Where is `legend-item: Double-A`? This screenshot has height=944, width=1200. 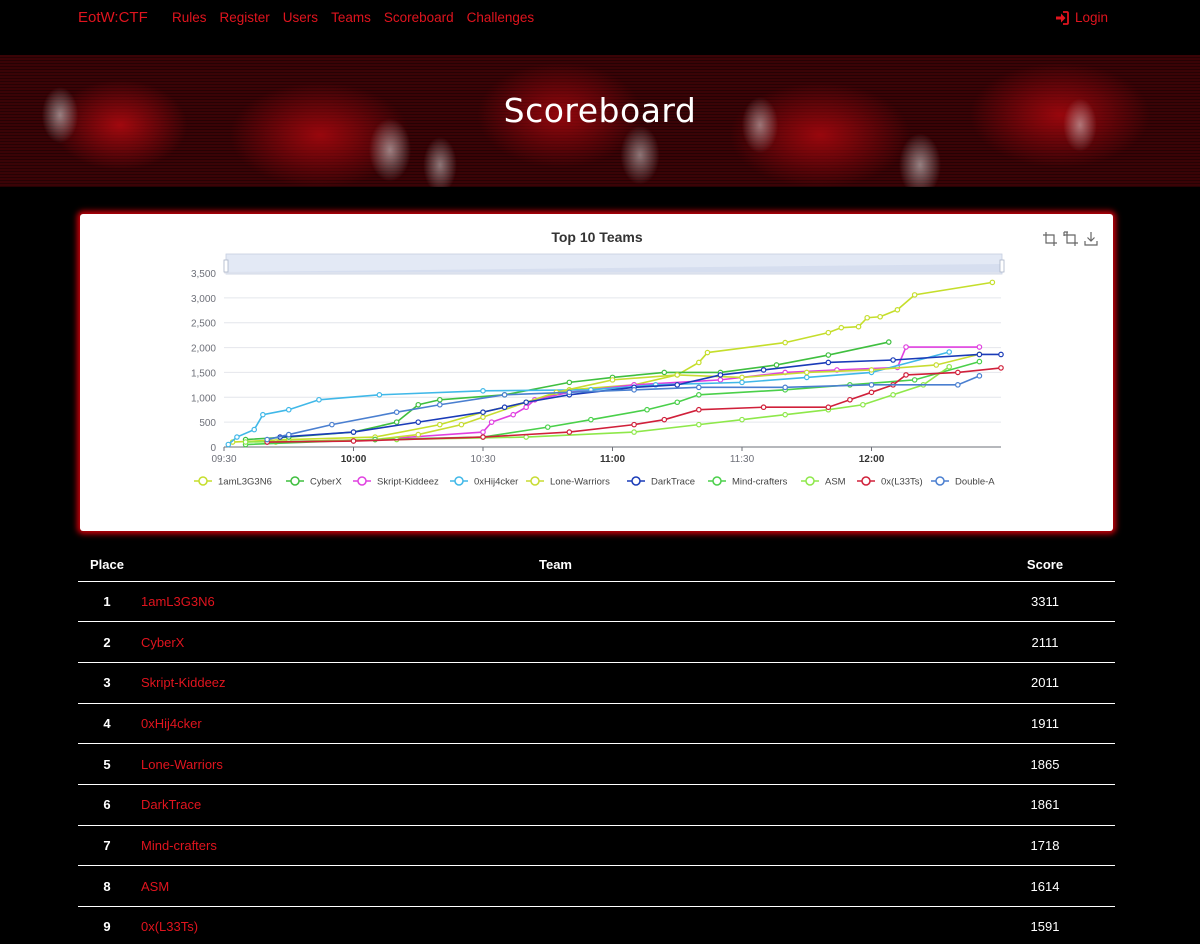
legend-item: Double-A is located at coordinates (963, 482).